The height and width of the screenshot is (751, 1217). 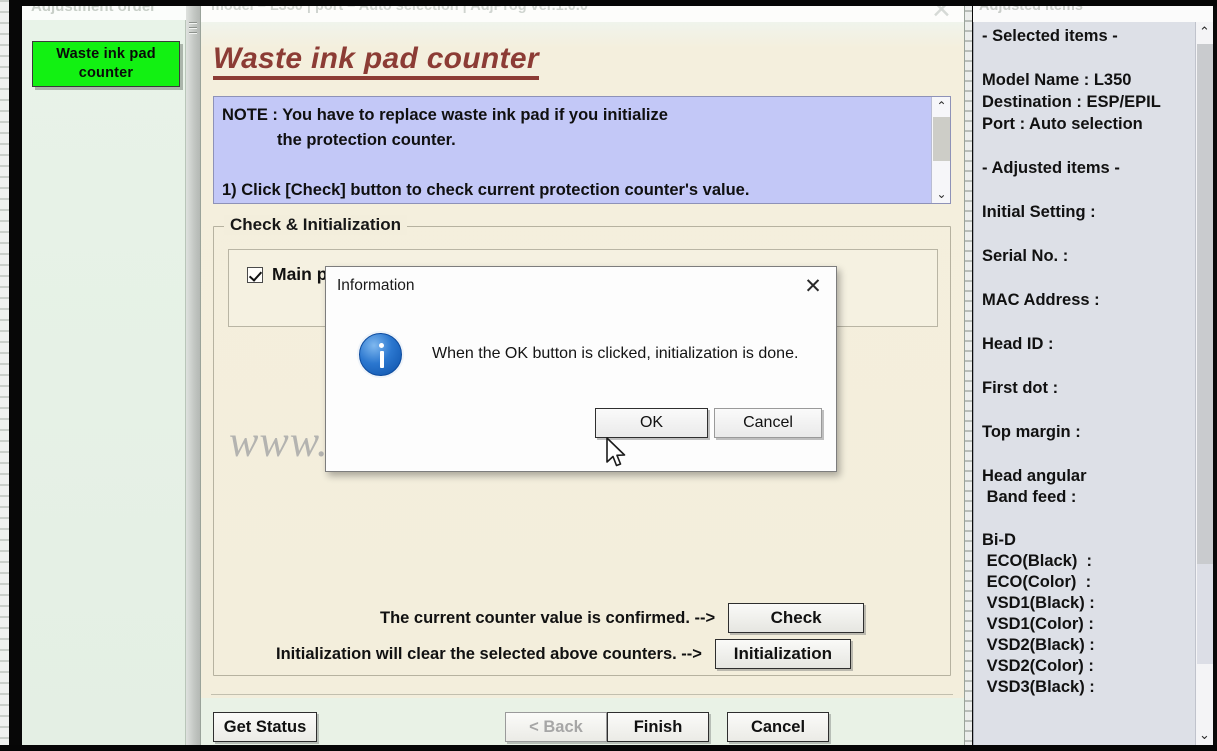 What do you see at coordinates (300, 274) in the screenshot?
I see `main-pad-counter-label: Main p` at bounding box center [300, 274].